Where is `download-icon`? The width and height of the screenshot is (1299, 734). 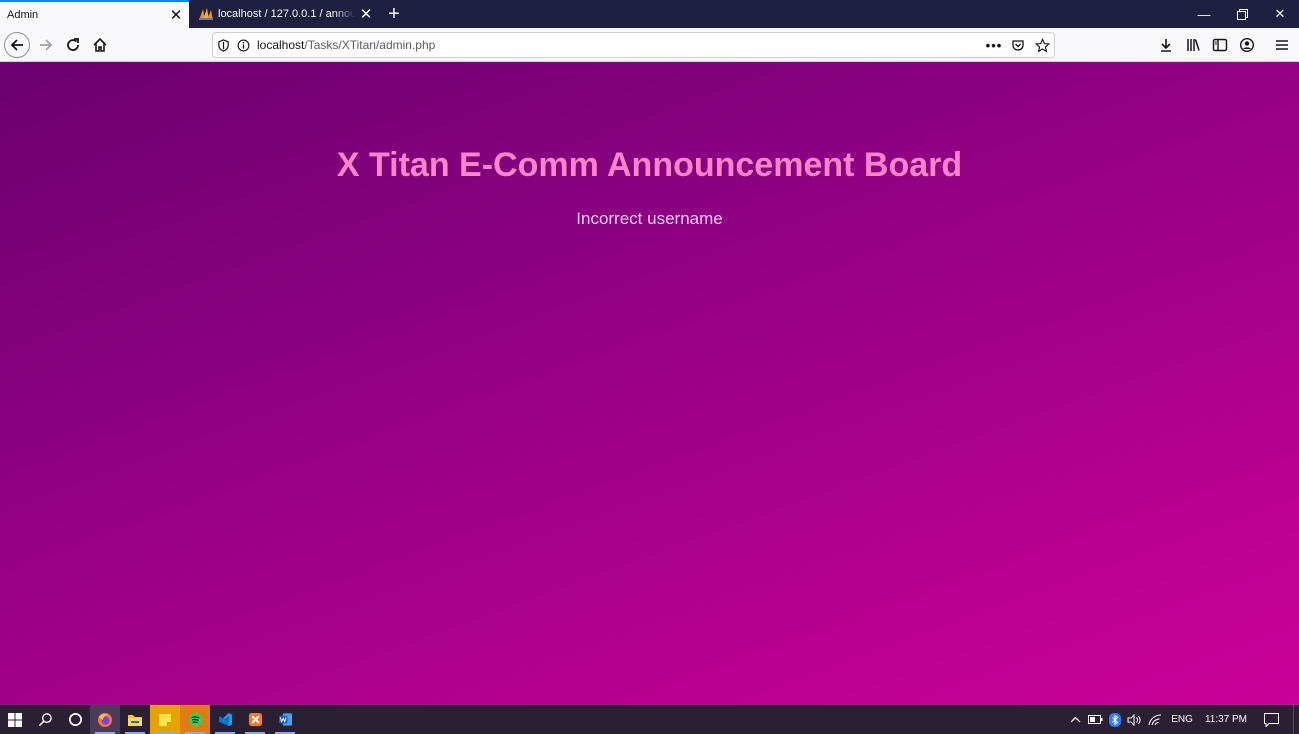
download-icon is located at coordinates (1165, 45).